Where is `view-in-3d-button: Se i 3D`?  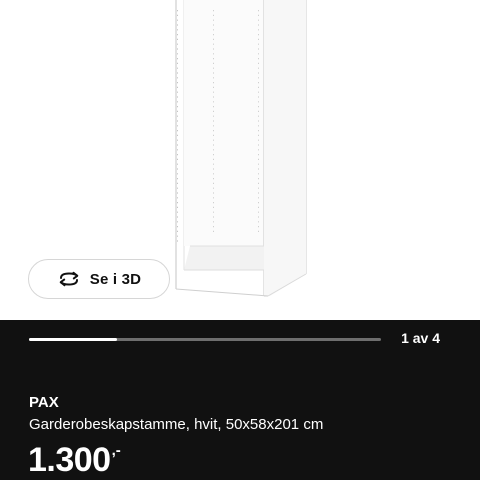
view-in-3d-button: Se i 3D is located at coordinates (99, 279).